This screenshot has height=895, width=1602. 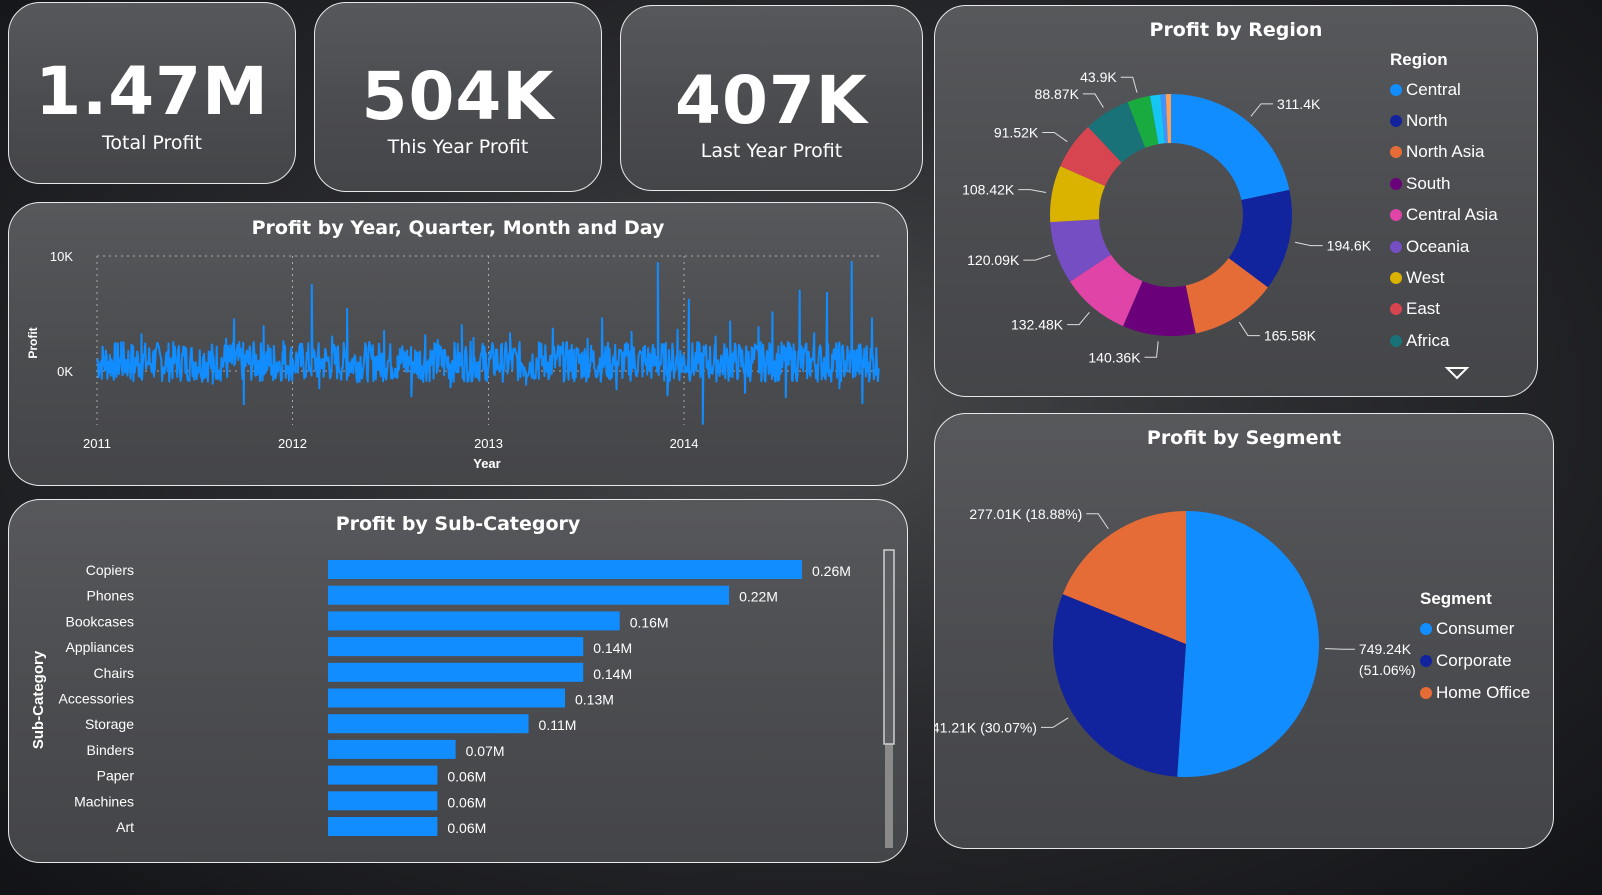 I want to click on kpi-card-this-year-profit: 504K This Year Profit, so click(x=458, y=97).